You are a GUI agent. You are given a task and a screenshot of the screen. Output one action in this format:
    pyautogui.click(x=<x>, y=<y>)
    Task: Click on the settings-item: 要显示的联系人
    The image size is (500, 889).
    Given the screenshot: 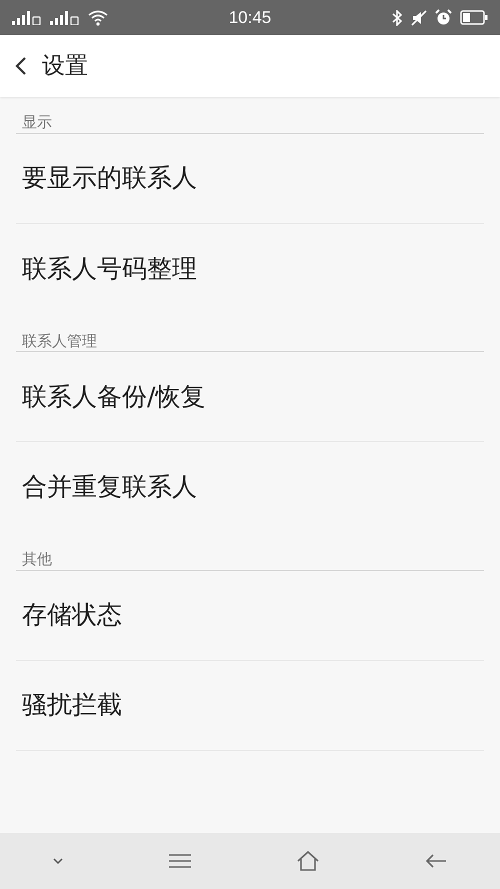 What is the action you would take?
    pyautogui.click(x=250, y=179)
    